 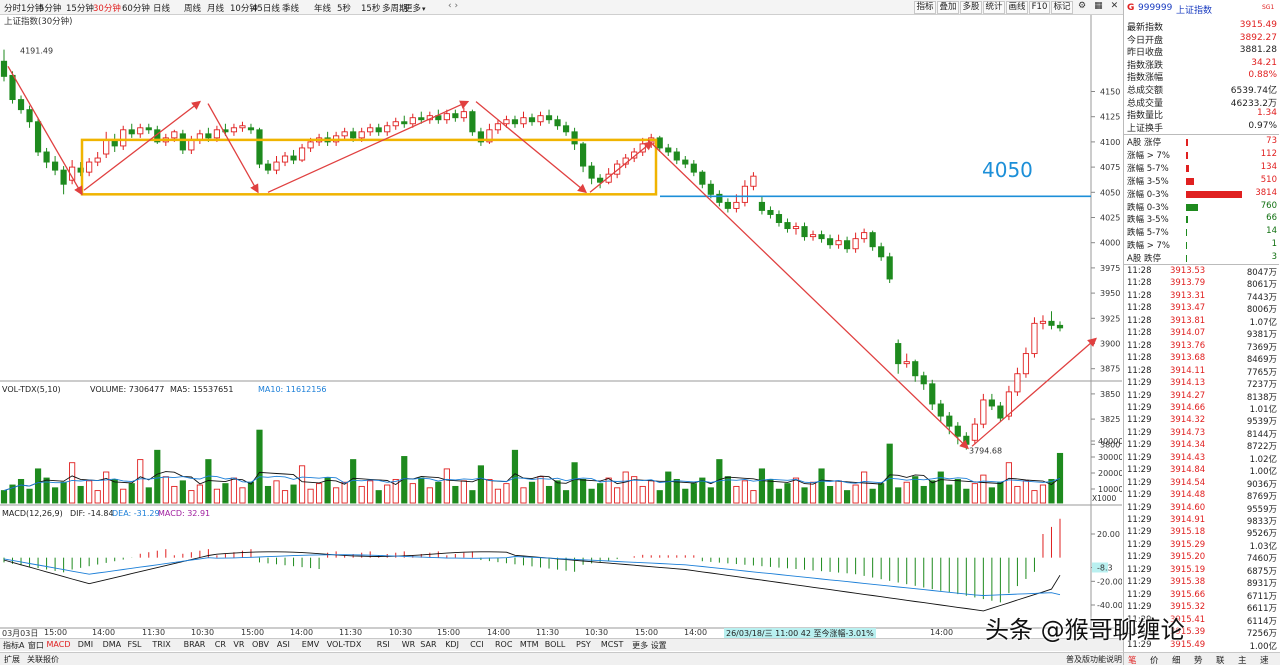 I want to click on tick-row: 11:29 3914.34 8722万, so click(x=1201, y=446).